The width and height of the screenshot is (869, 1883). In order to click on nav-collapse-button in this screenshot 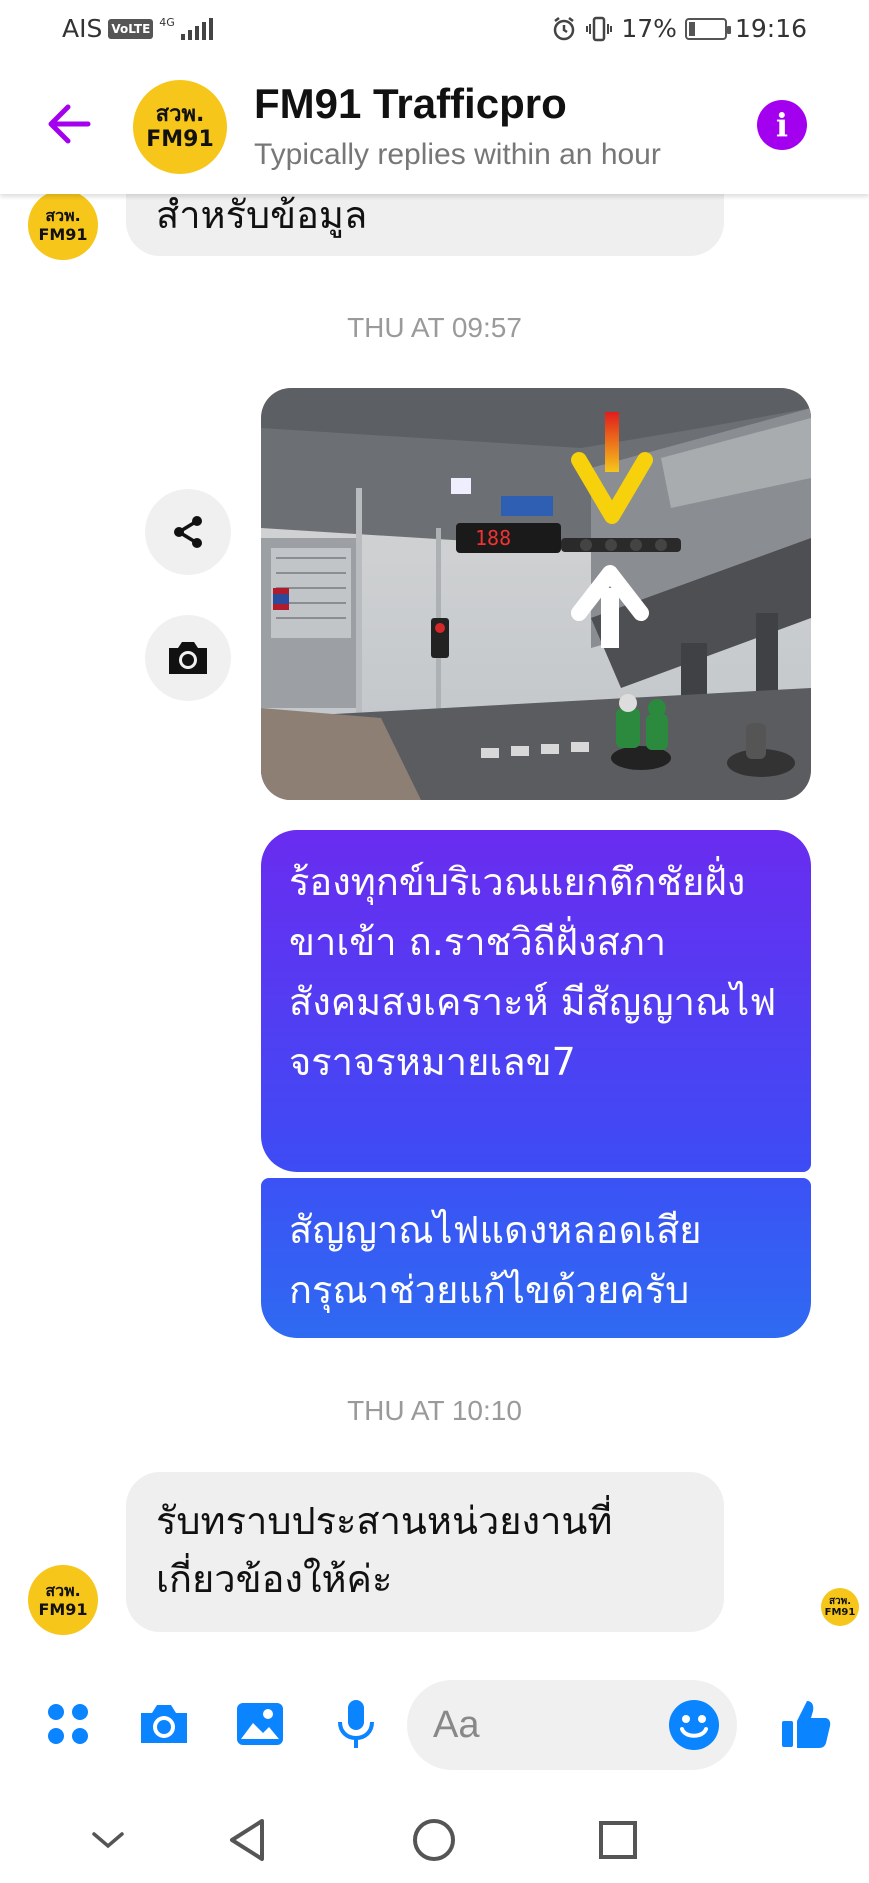, I will do `click(108, 1840)`.